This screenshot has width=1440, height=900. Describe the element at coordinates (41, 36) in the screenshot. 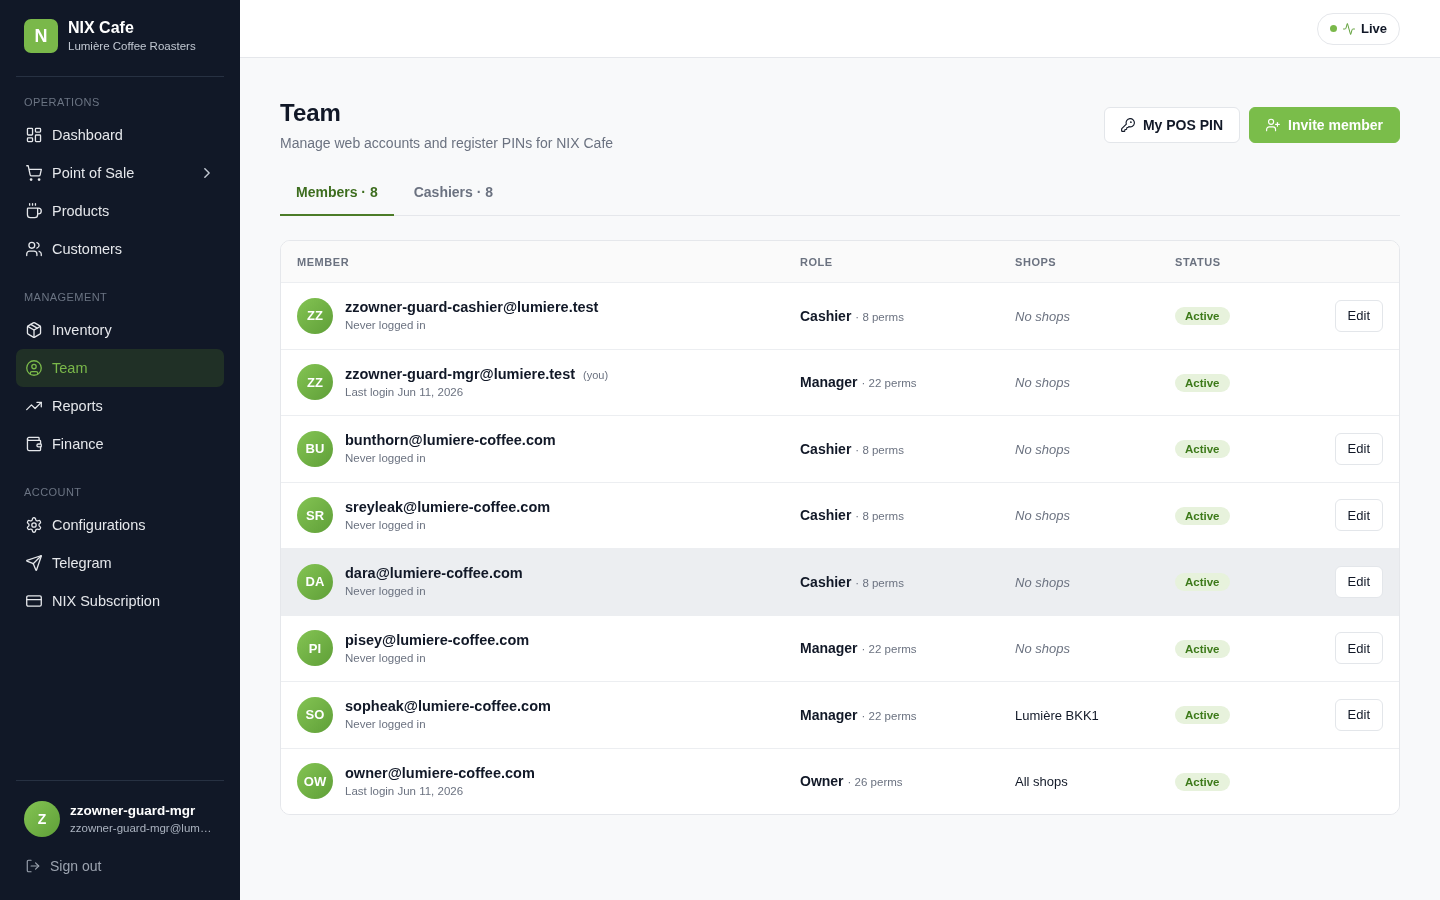

I see `logo: N` at that location.